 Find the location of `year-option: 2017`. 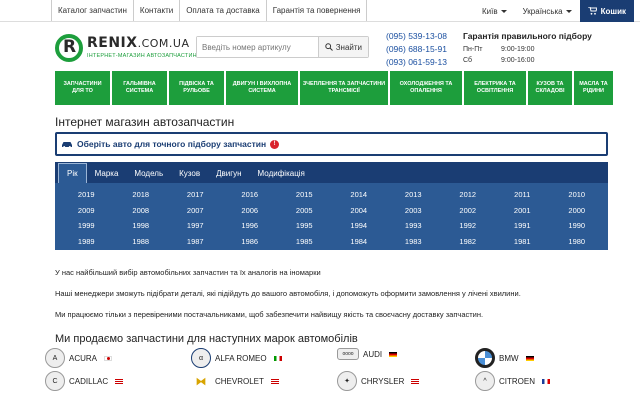

year-option: 2017 is located at coordinates (195, 195).